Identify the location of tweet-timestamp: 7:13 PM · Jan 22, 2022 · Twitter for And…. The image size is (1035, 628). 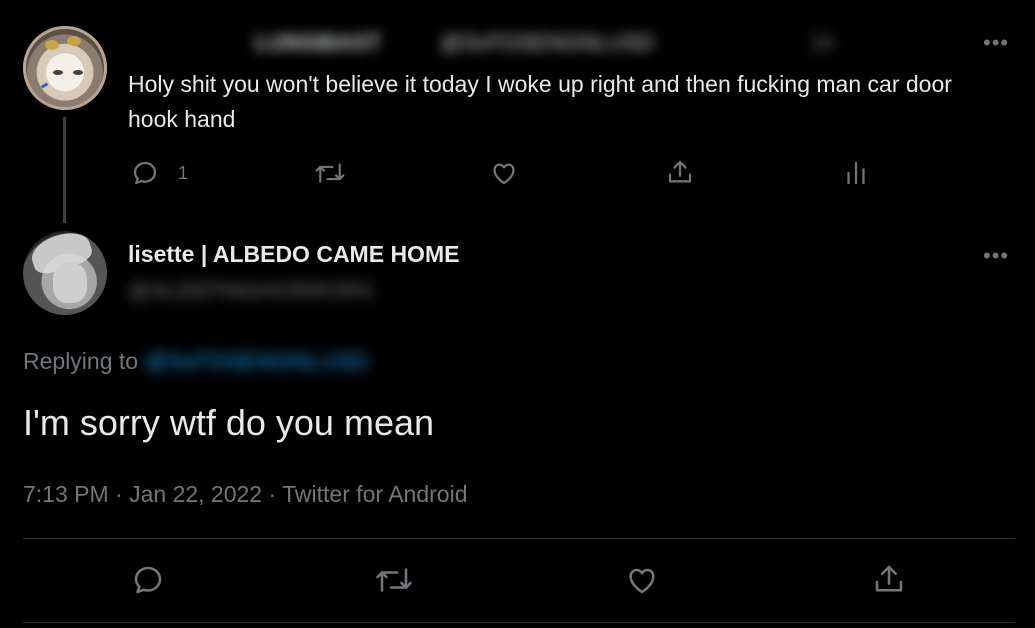
(245, 494).